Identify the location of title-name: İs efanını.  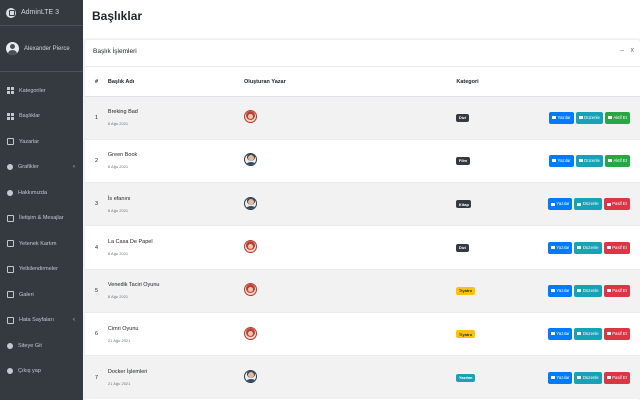
(119, 198).